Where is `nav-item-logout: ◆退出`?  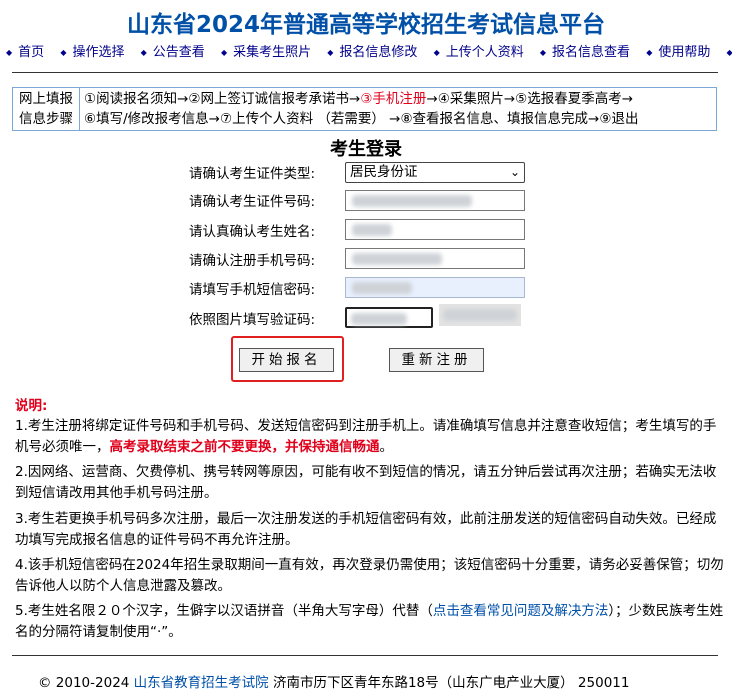
nav-item-logout: ◆退出 is located at coordinates (729, 52).